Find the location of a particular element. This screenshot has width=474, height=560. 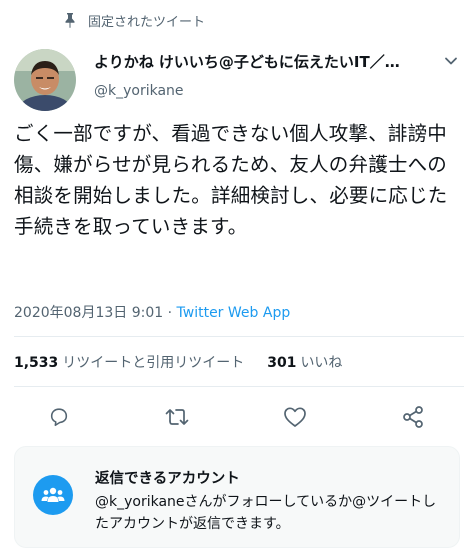

share-icon is located at coordinates (413, 417).